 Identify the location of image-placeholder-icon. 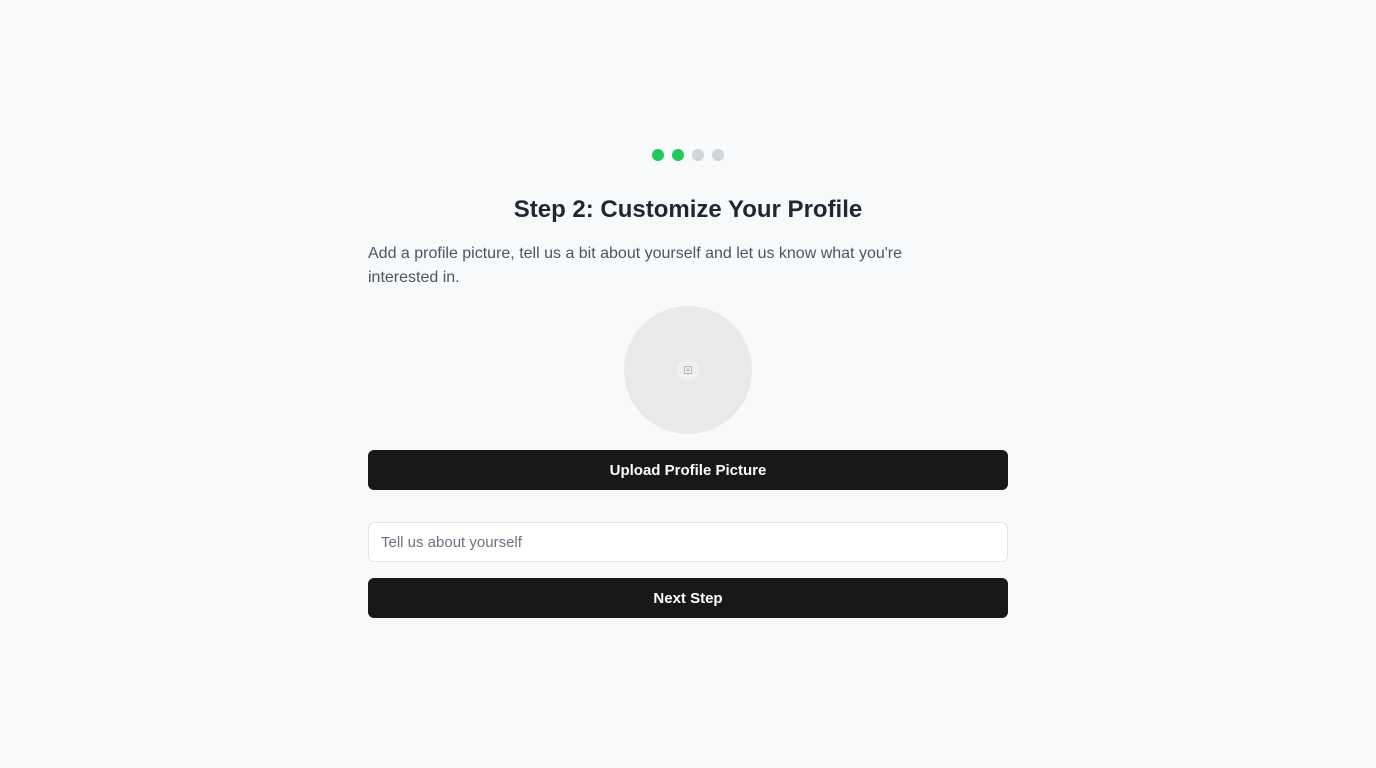
(688, 370).